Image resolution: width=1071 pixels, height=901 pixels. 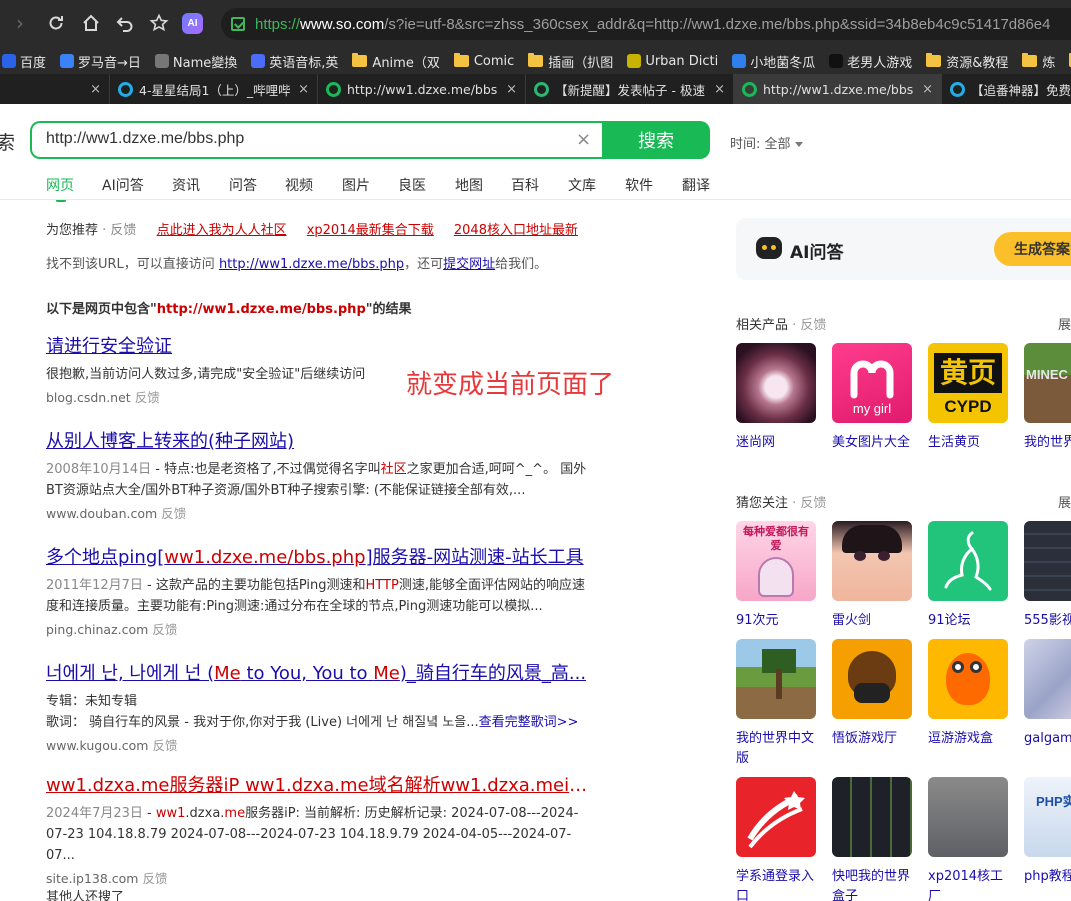 I want to click on clear-icon: ×, so click(x=583, y=139).